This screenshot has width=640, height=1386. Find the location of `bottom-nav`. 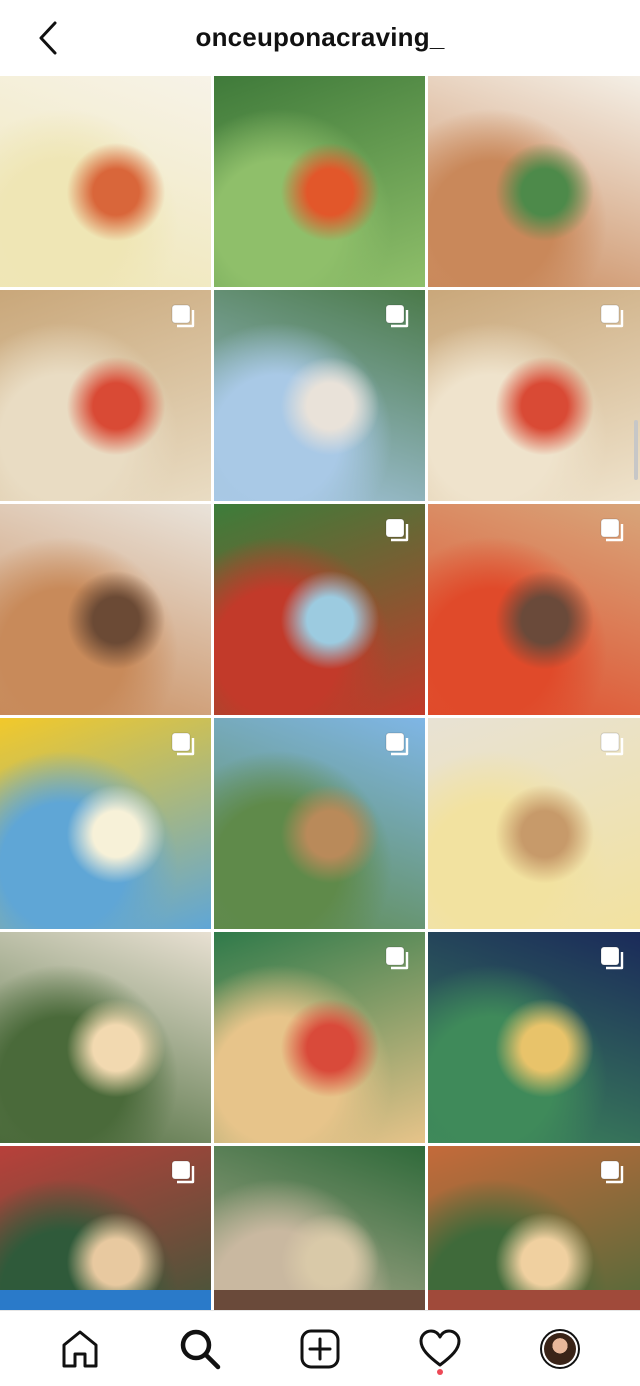

bottom-nav is located at coordinates (320, 1348).